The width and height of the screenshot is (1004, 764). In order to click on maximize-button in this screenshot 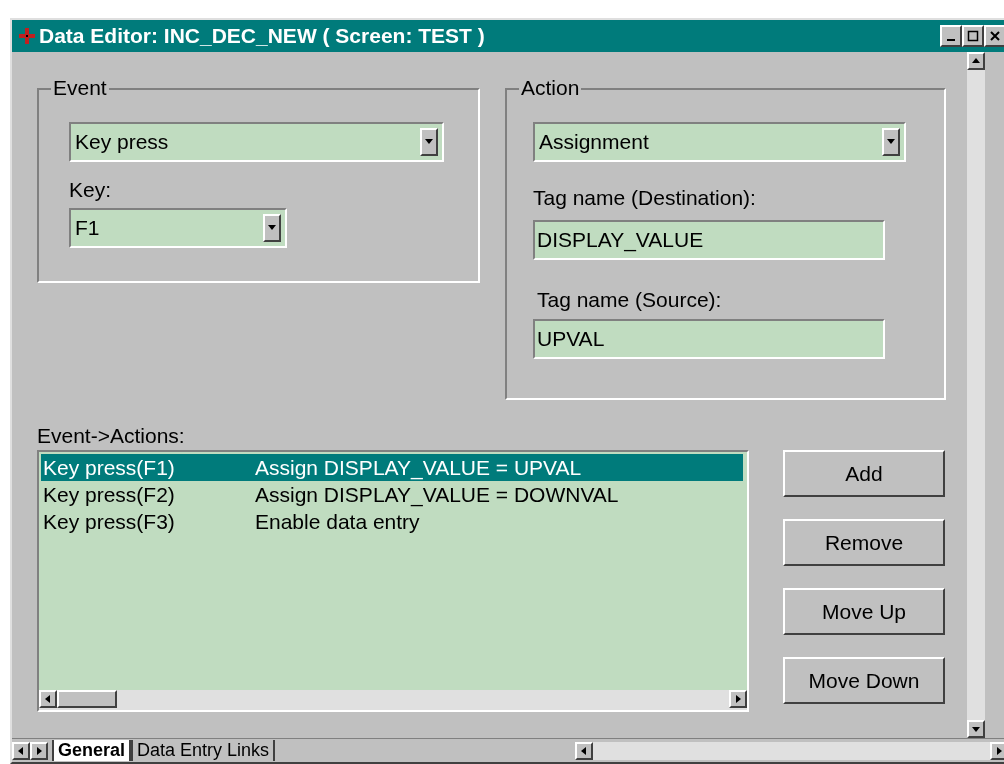, I will do `click(973, 36)`.